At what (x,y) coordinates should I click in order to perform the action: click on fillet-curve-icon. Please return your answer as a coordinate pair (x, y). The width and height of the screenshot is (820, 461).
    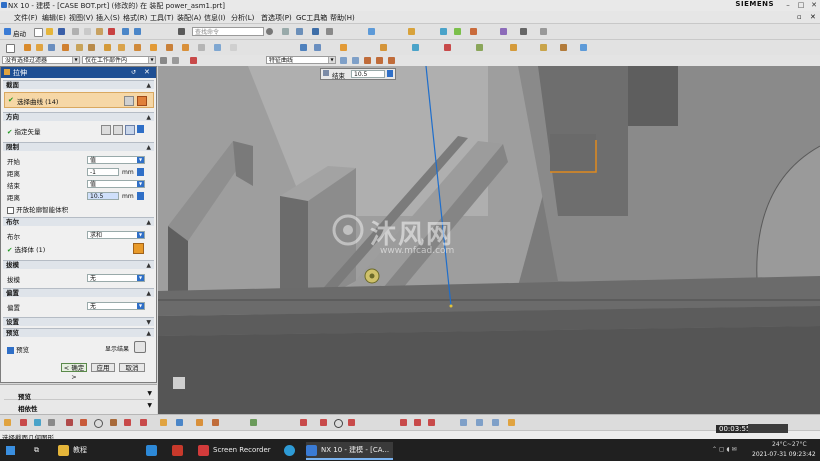
    Looking at the image, I should click on (143, 422).